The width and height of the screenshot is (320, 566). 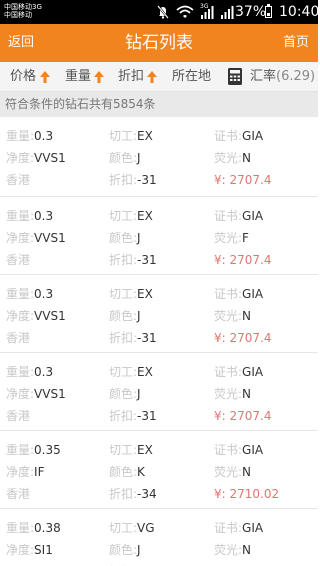 I want to click on exchange-rate-value: (6.29), so click(x=296, y=76).